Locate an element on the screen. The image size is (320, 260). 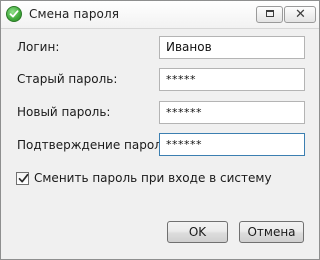
window-title: Смена пароля is located at coordinates (74, 14).